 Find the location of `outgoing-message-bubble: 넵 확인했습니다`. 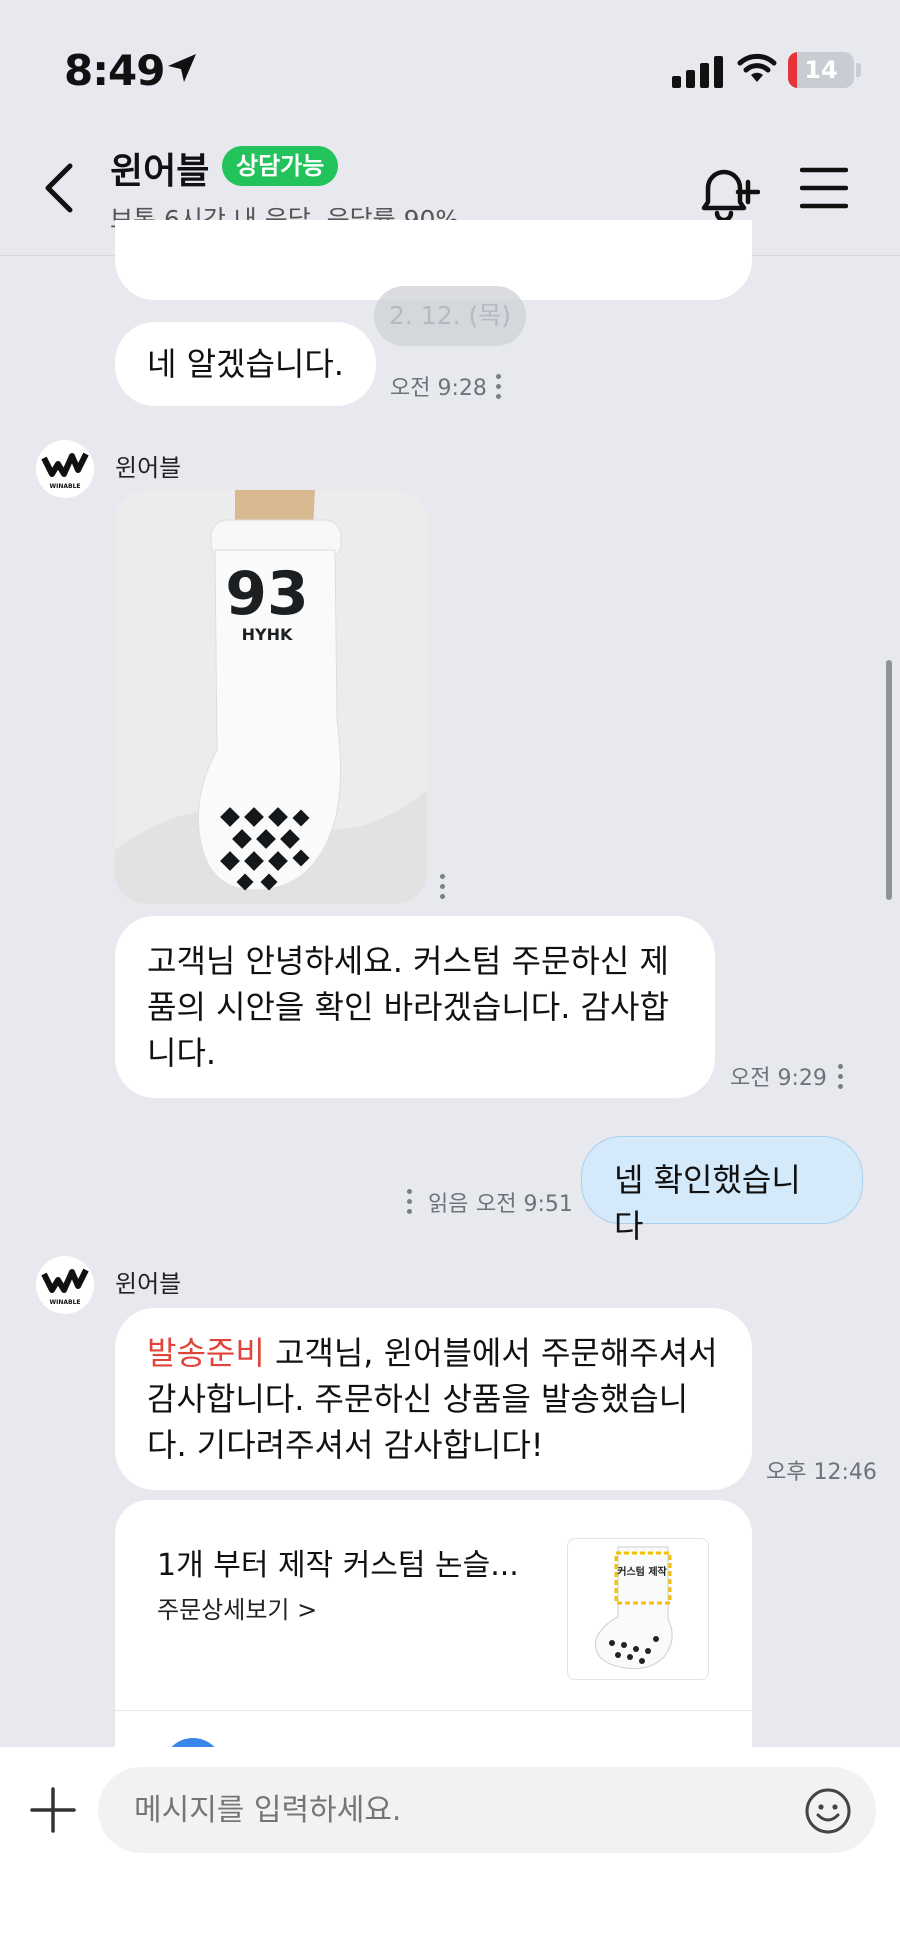

outgoing-message-bubble: 넵 확인했습니다 is located at coordinates (722, 1190).